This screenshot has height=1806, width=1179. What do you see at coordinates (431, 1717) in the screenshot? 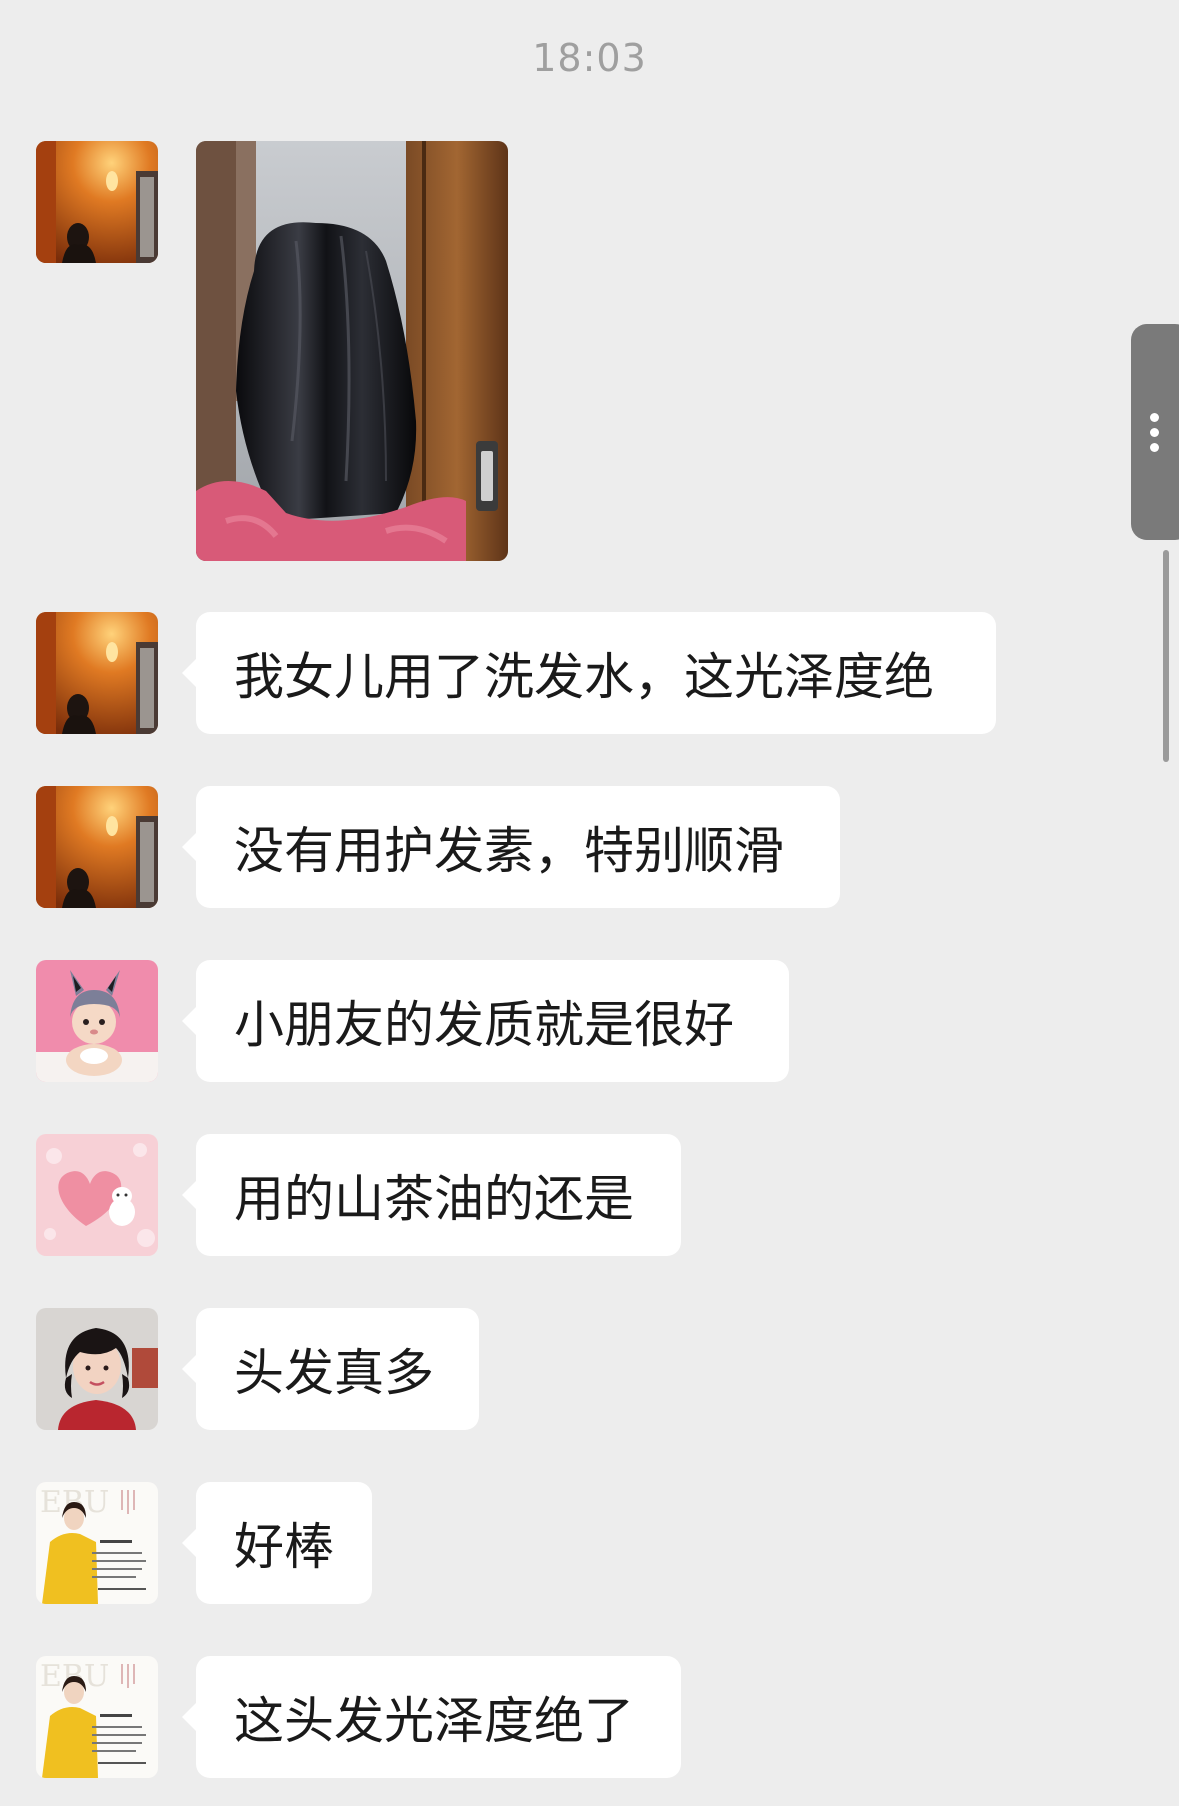
I see `message-bubble: 这头发光泽度绝了` at bounding box center [431, 1717].